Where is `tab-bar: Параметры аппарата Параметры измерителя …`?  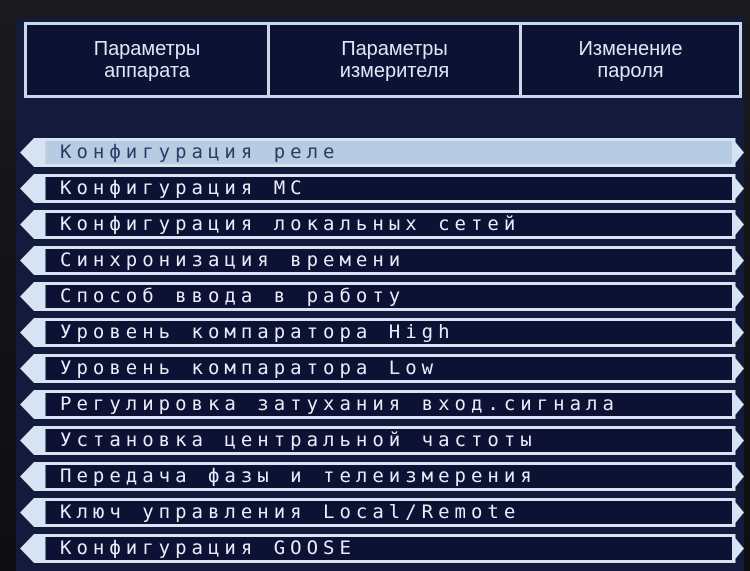 tab-bar: Параметры аппарата Параметры измерителя … is located at coordinates (383, 60).